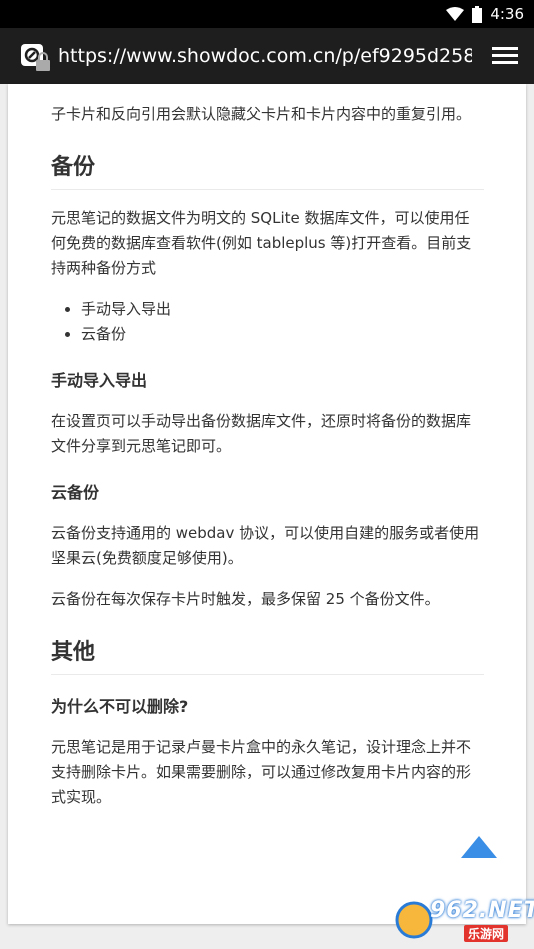  What do you see at coordinates (282, 334) in the screenshot?
I see `list-item: 云备份` at bounding box center [282, 334].